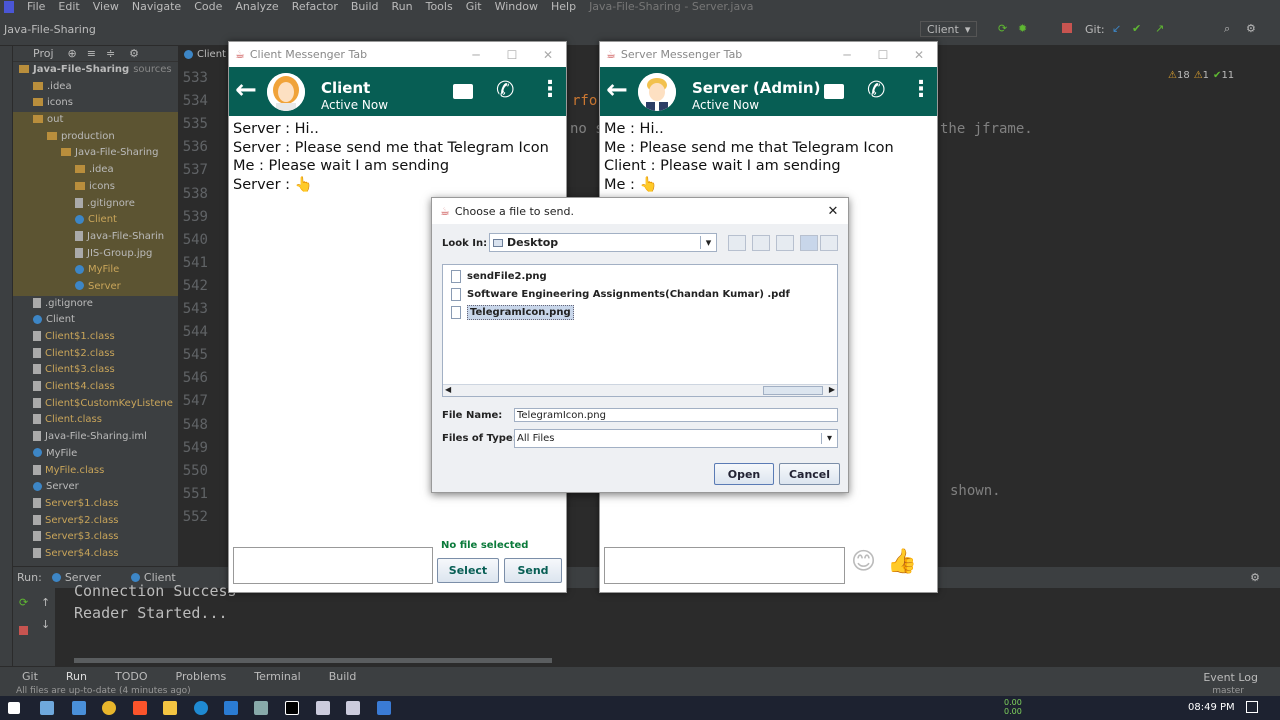 Image resolution: width=1280 pixels, height=720 pixels. Describe the element at coordinates (1230, 677) in the screenshot. I see `event-log: Event Log` at that location.